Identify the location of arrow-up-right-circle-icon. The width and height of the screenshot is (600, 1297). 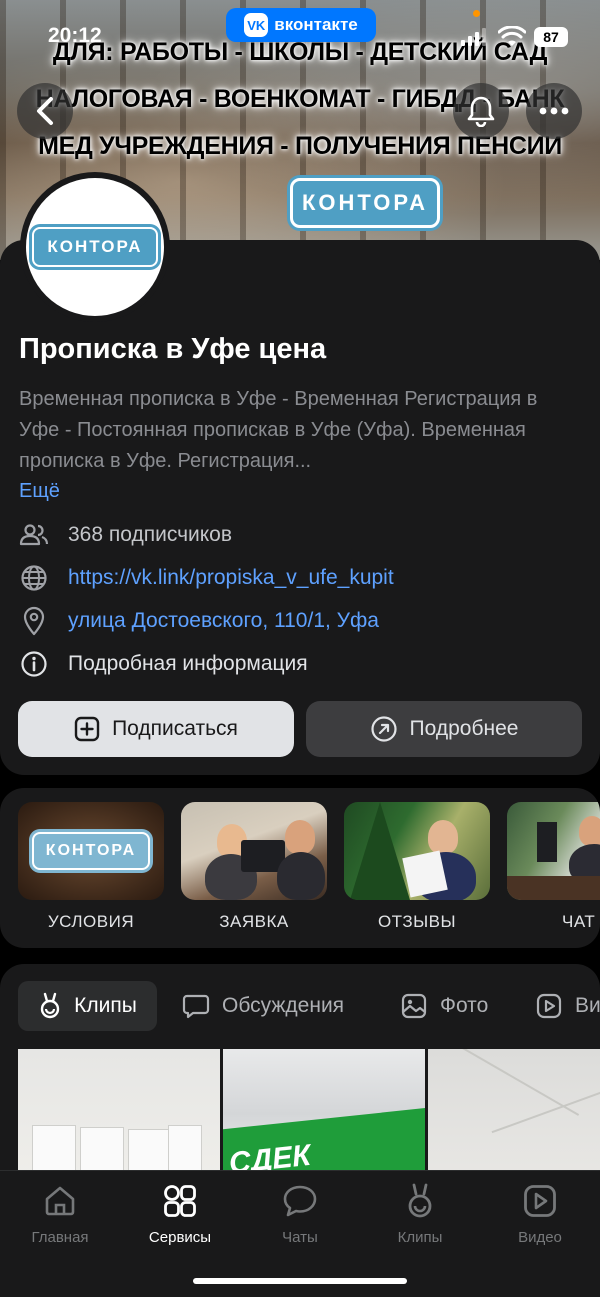
(383, 729).